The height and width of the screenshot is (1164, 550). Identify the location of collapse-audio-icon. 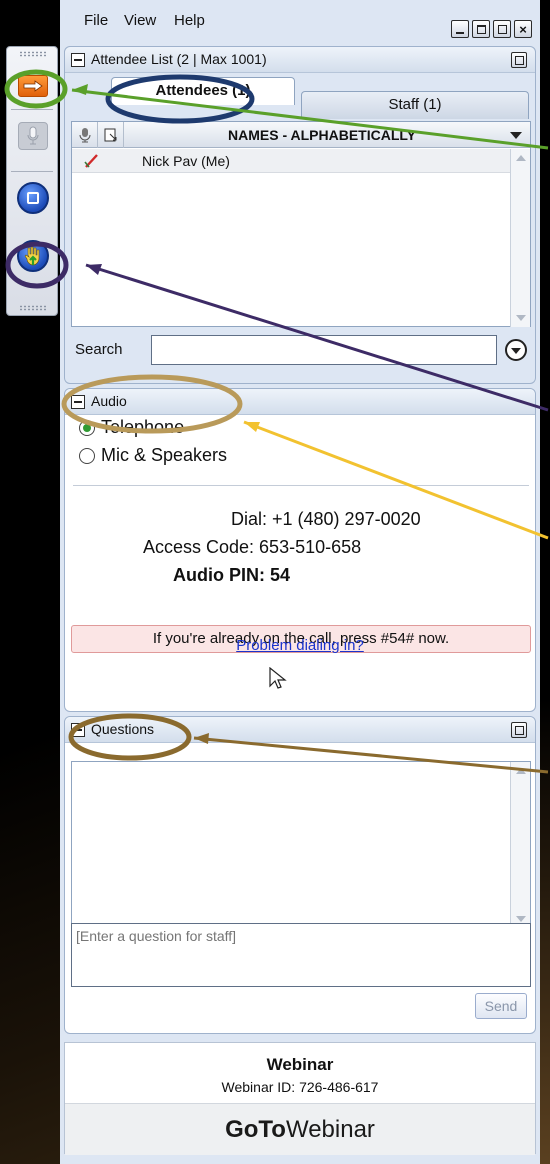
(78, 402).